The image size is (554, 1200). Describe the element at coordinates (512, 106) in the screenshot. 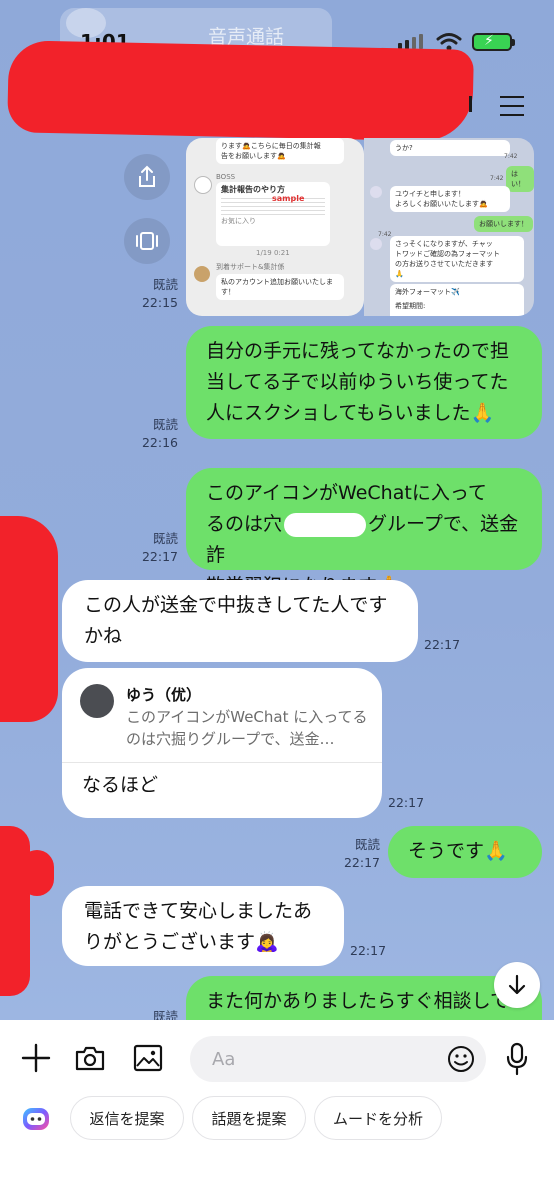

I see `menu-icon` at that location.